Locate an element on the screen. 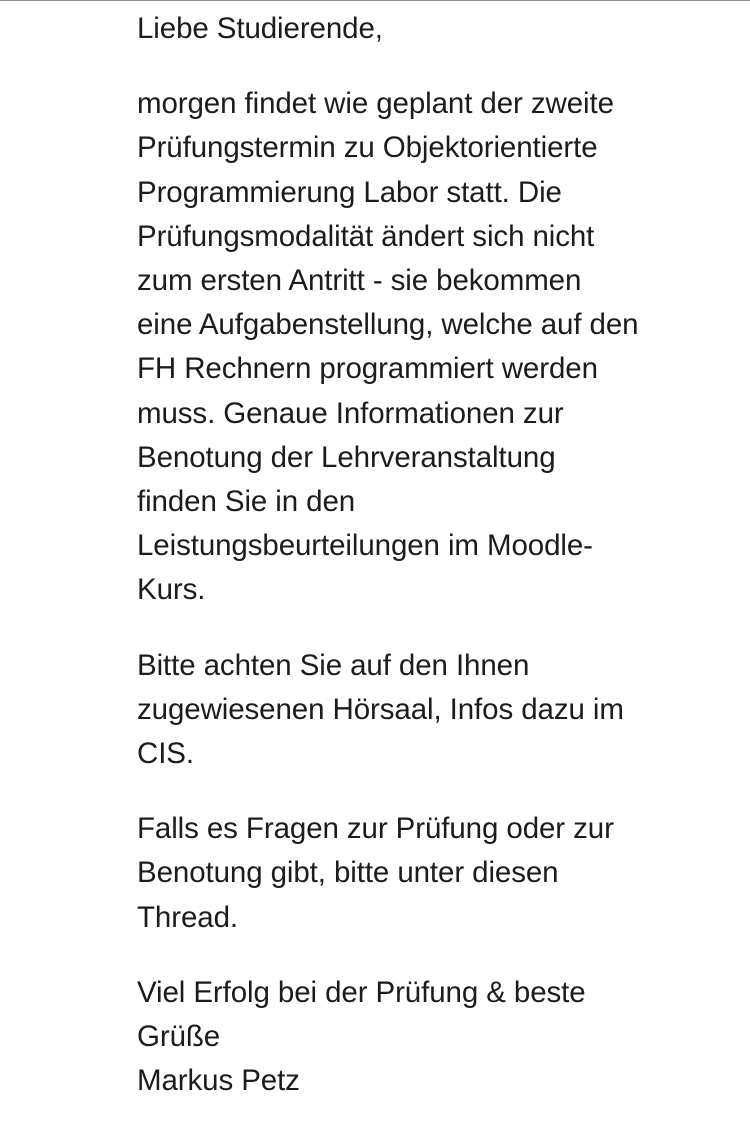 This screenshot has height=1134, width=750. paragraph-line: muss. Genaue Informationen zur is located at coordinates (350, 413).